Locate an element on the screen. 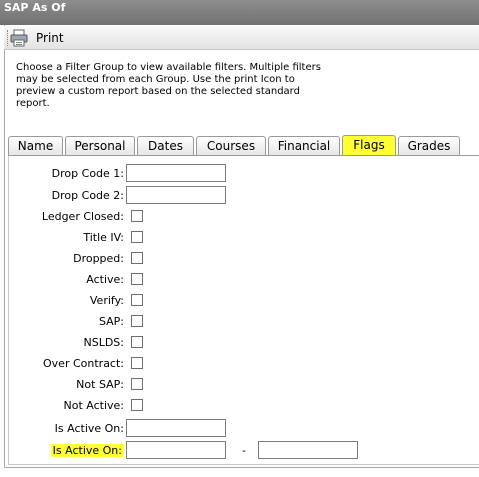 This screenshot has height=477, width=479. nslds-checkbox is located at coordinates (137, 342).